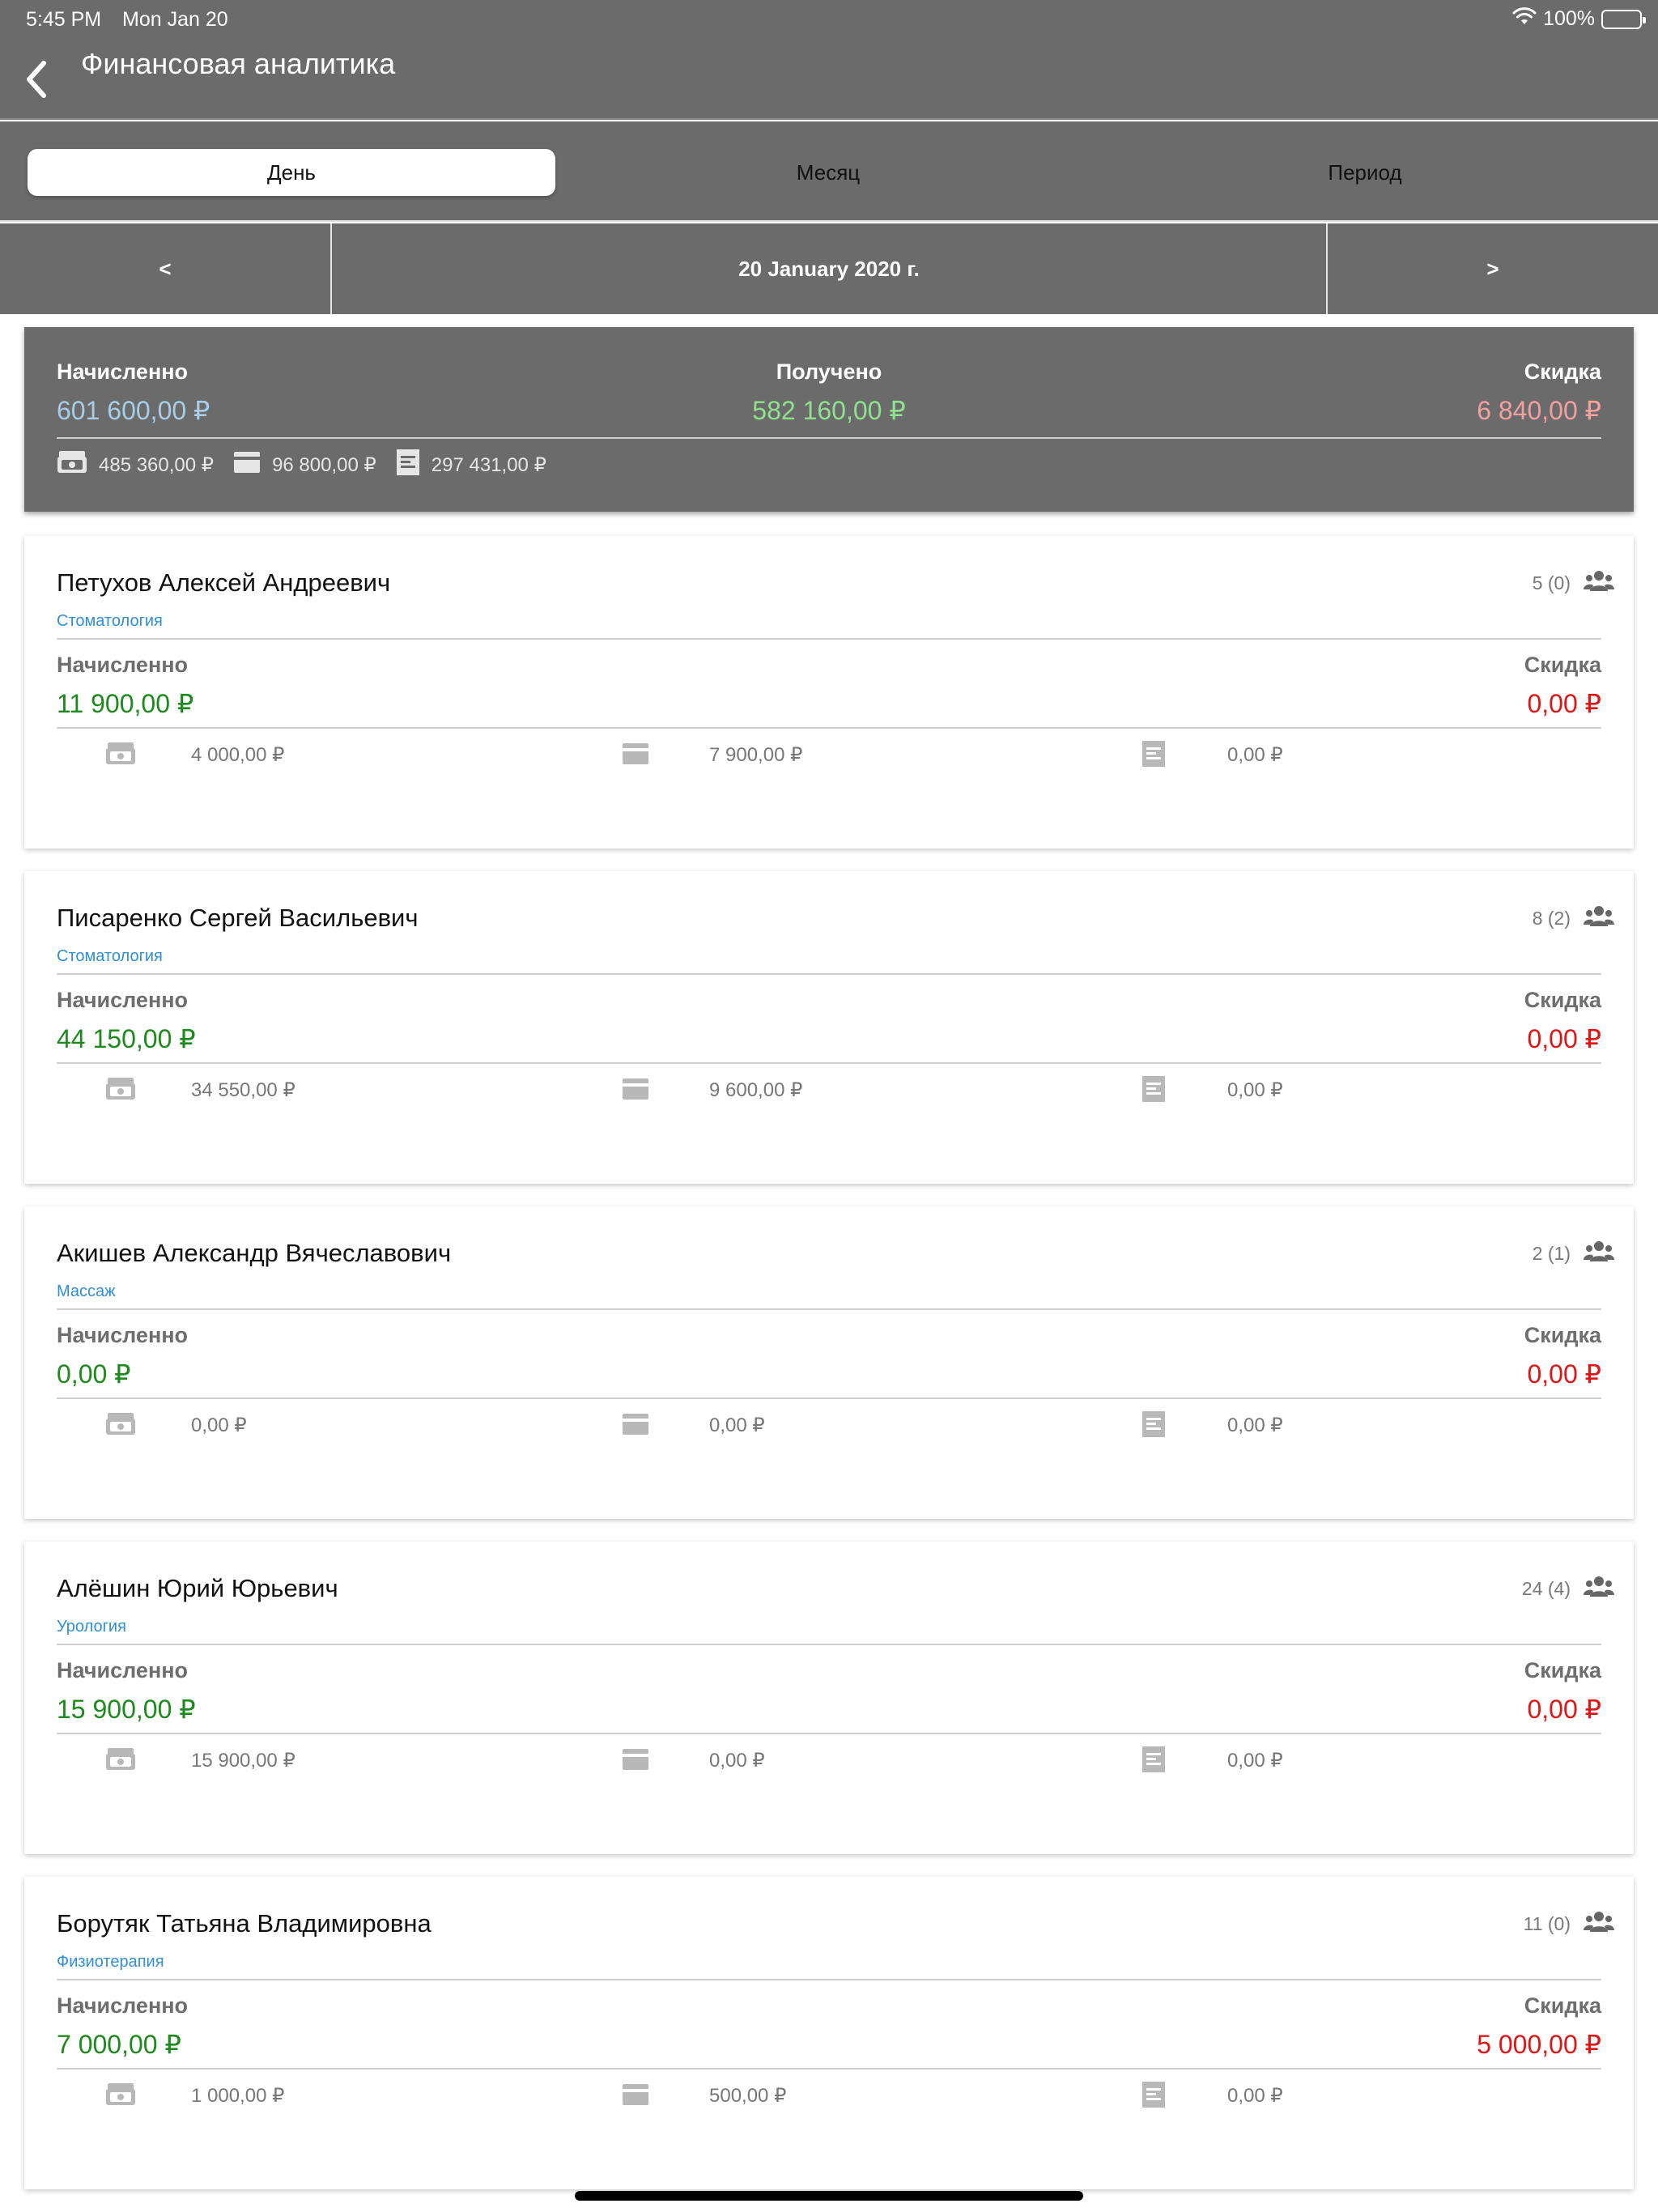 The width and height of the screenshot is (1658, 2212). What do you see at coordinates (1539, 2045) in the screenshot?
I see `discount-value: 5 000,00 ₽` at bounding box center [1539, 2045].